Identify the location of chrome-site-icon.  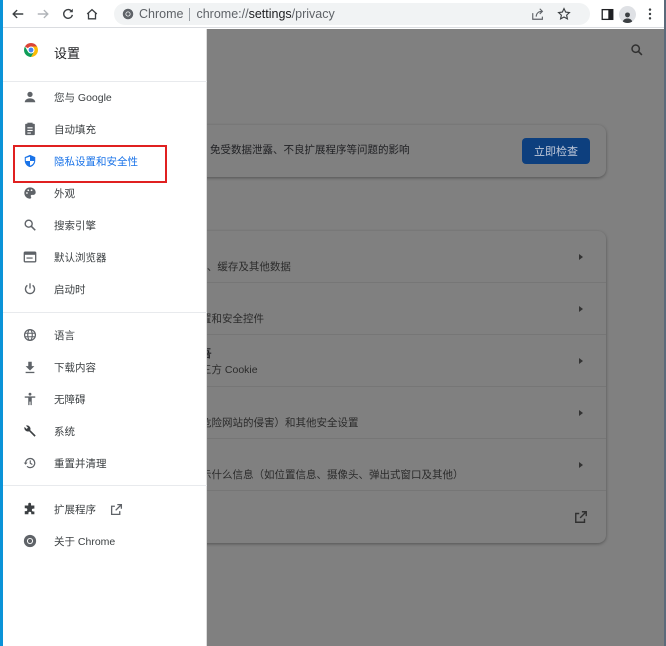
(128, 14).